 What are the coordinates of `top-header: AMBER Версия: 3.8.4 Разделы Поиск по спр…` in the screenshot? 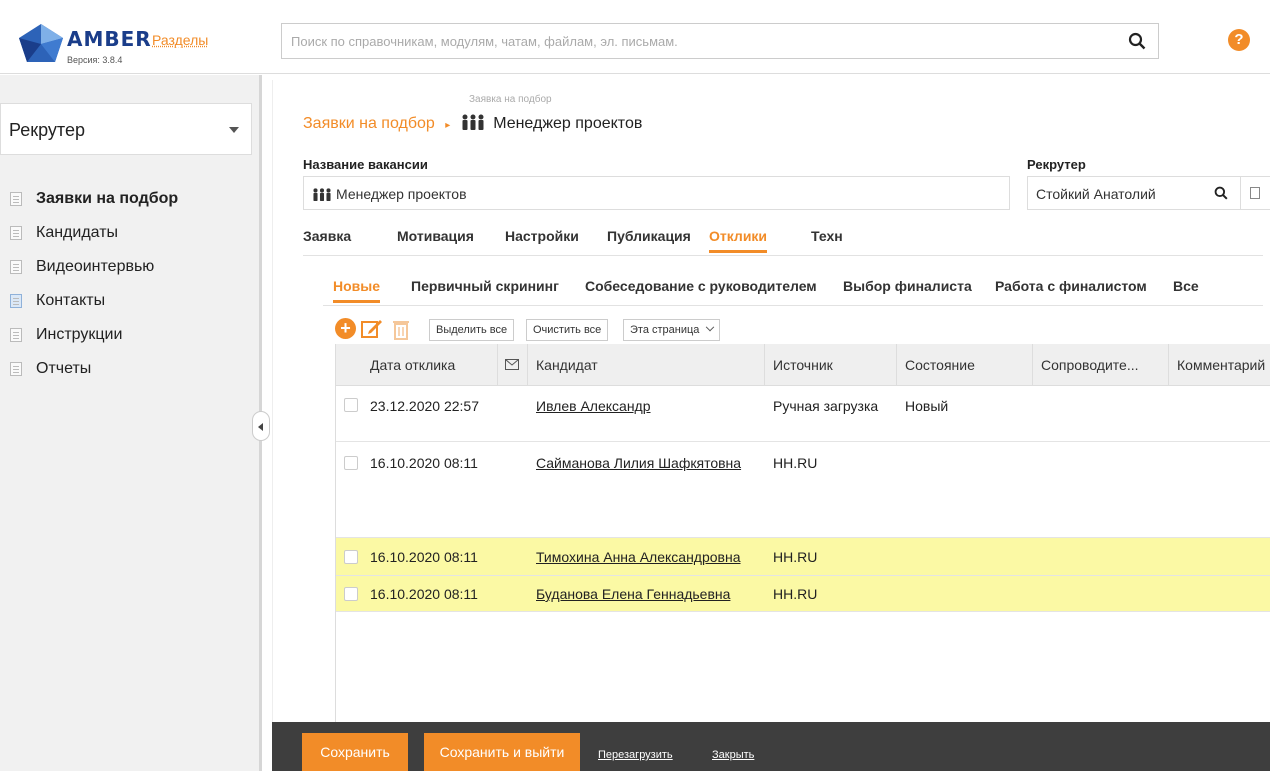 It's located at (635, 37).